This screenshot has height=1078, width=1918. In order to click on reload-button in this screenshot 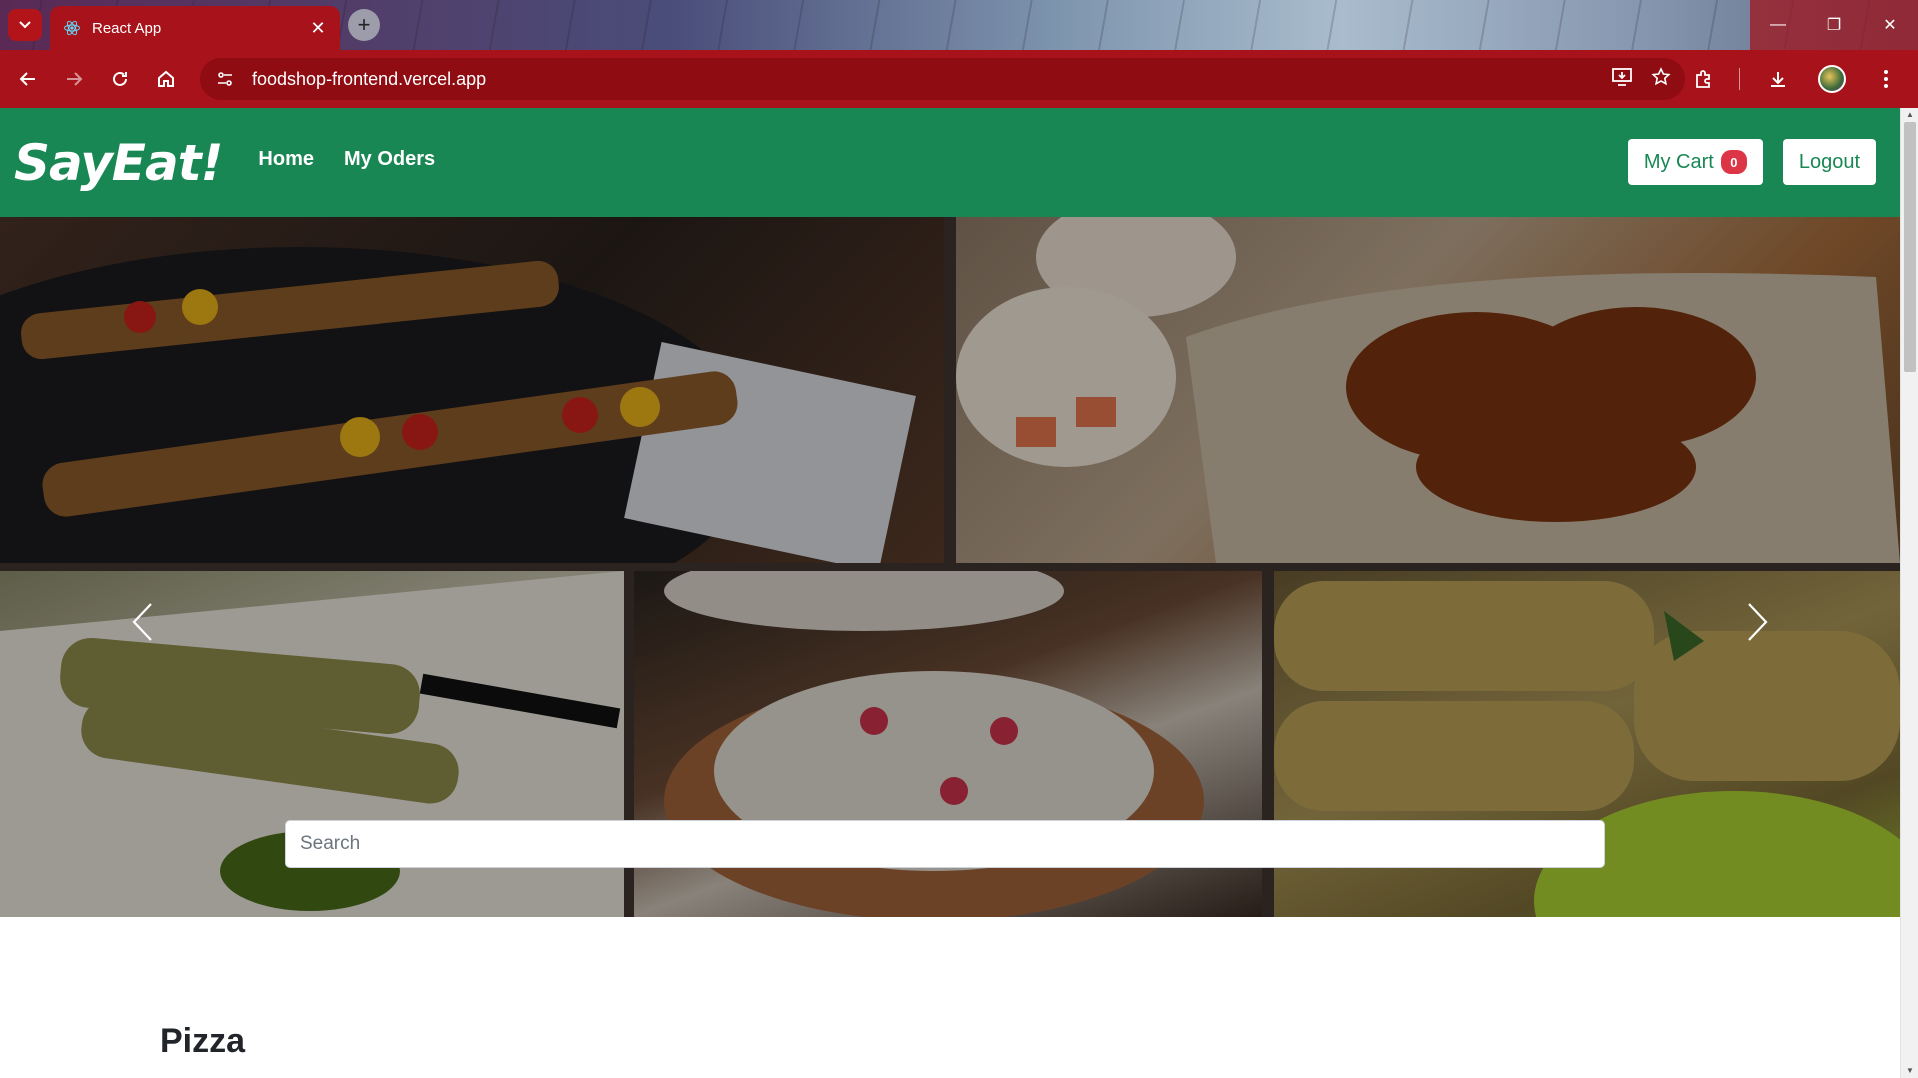, I will do `click(120, 79)`.